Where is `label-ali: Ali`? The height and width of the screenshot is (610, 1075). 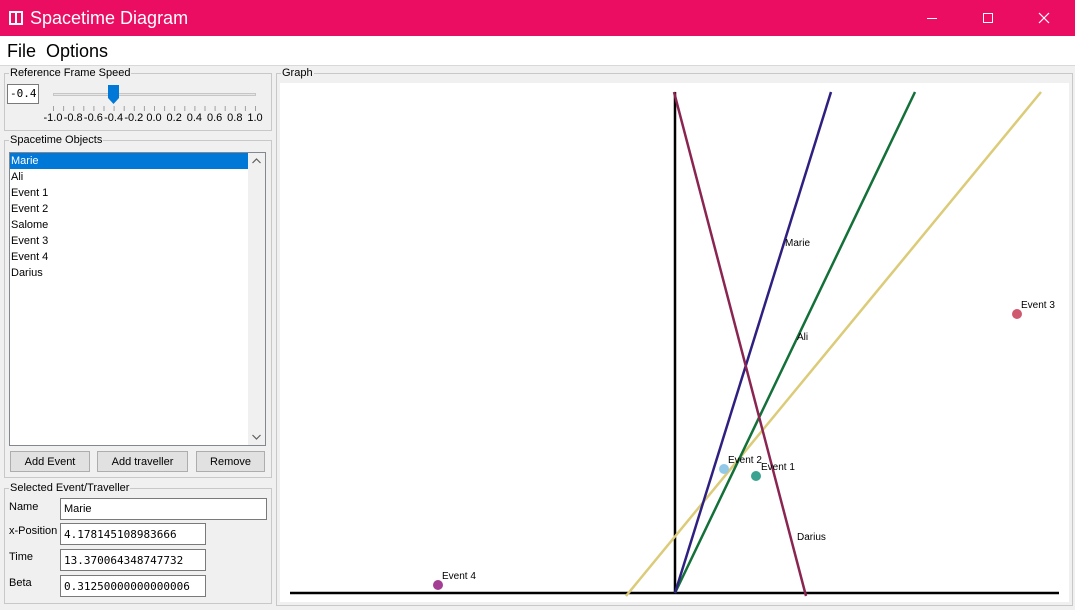 label-ali: Ali is located at coordinates (802, 337).